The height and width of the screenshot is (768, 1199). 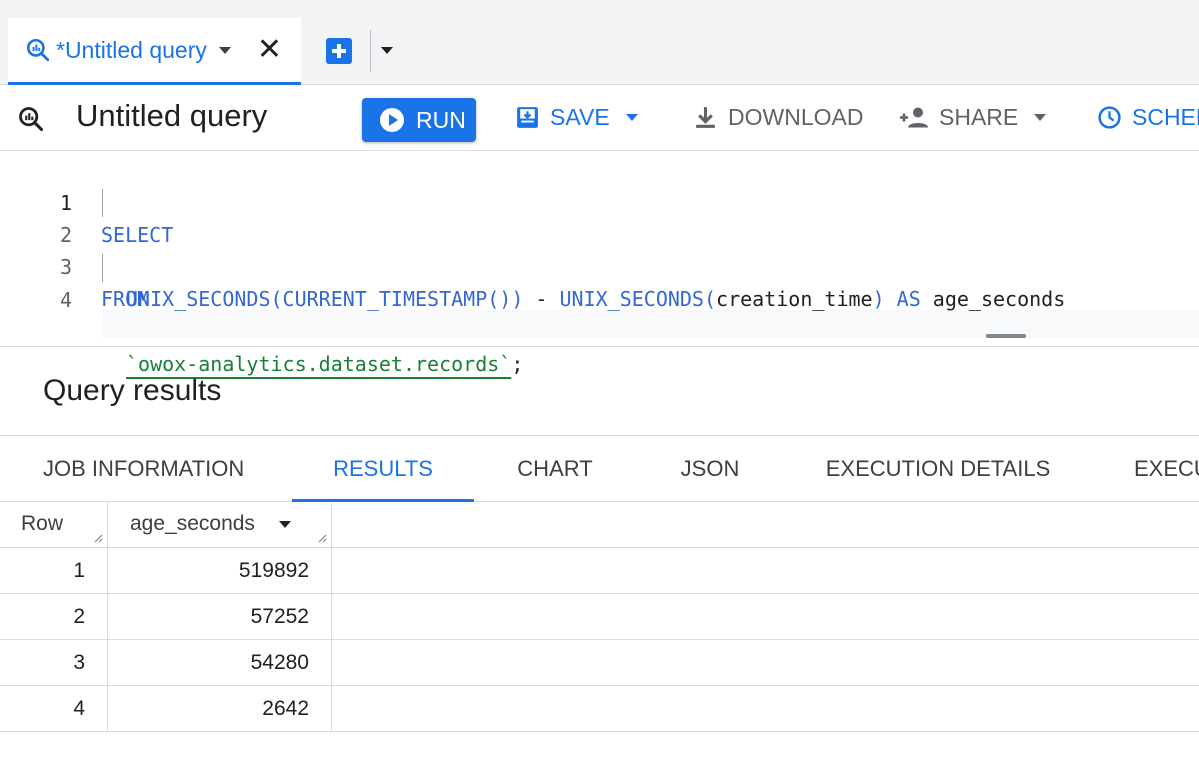 I want to click on row-number: 4, so click(x=54, y=709).